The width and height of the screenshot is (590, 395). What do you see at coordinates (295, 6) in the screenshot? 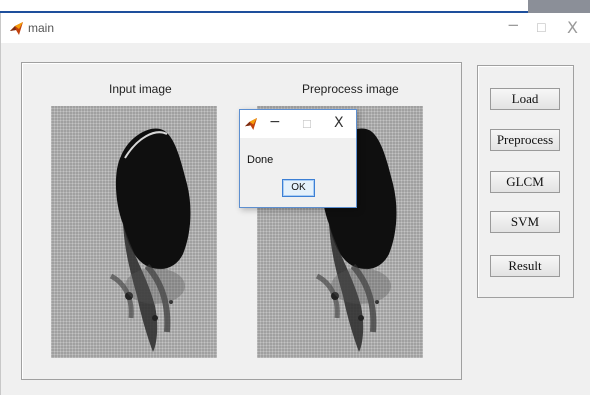
I see `desktop-strip` at bounding box center [295, 6].